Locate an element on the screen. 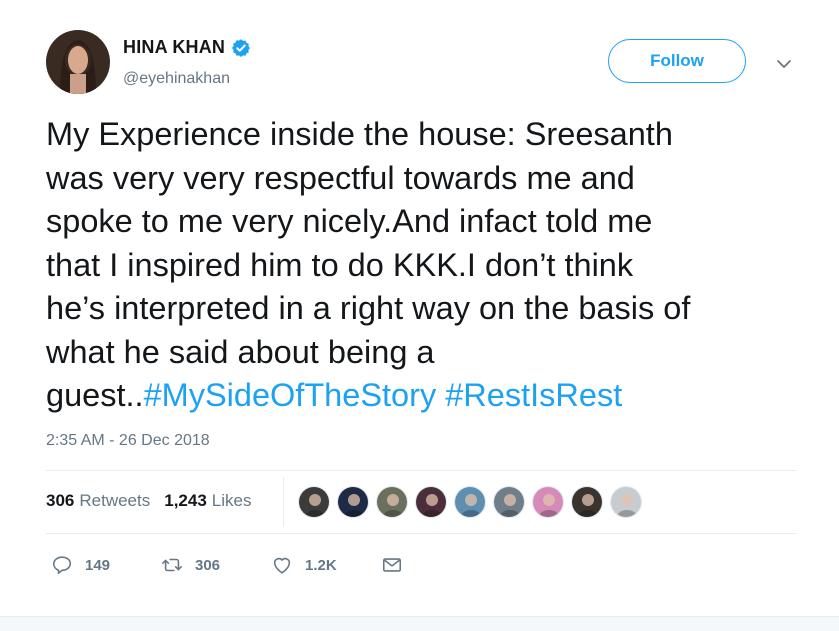  reply-count: 149 is located at coordinates (98, 565).